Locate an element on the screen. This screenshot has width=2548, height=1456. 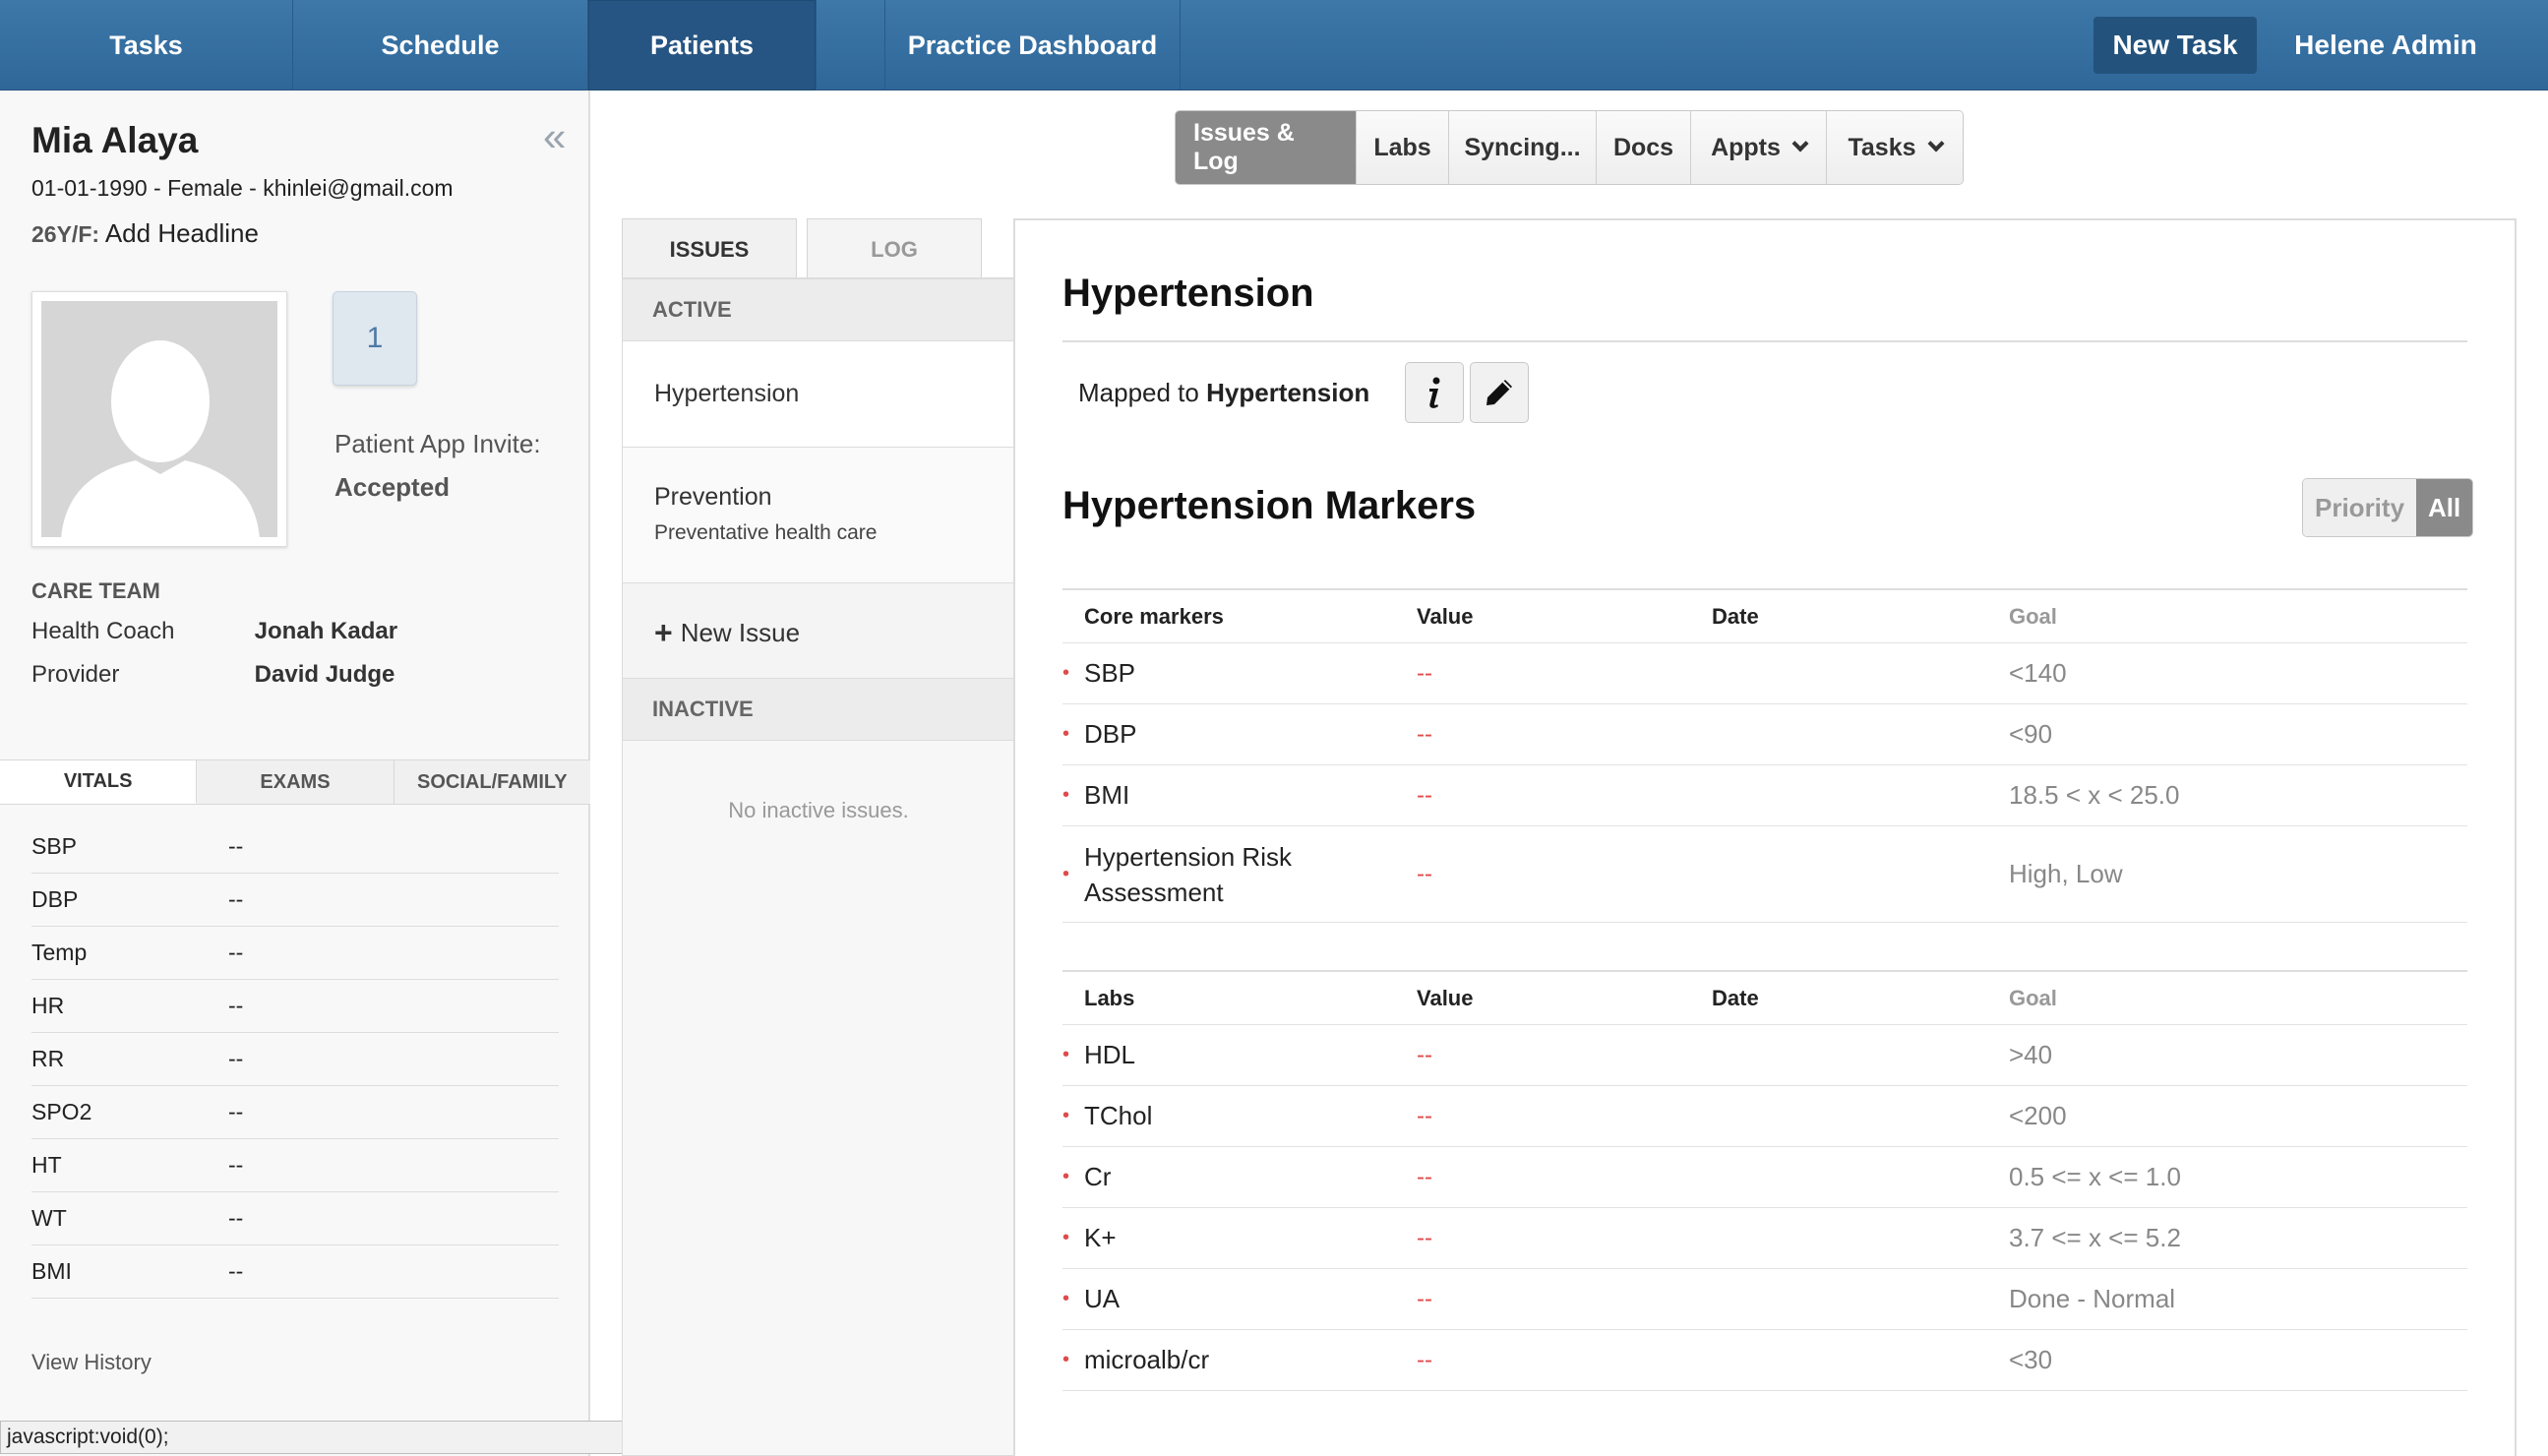
plus-icon: + is located at coordinates (663, 632).